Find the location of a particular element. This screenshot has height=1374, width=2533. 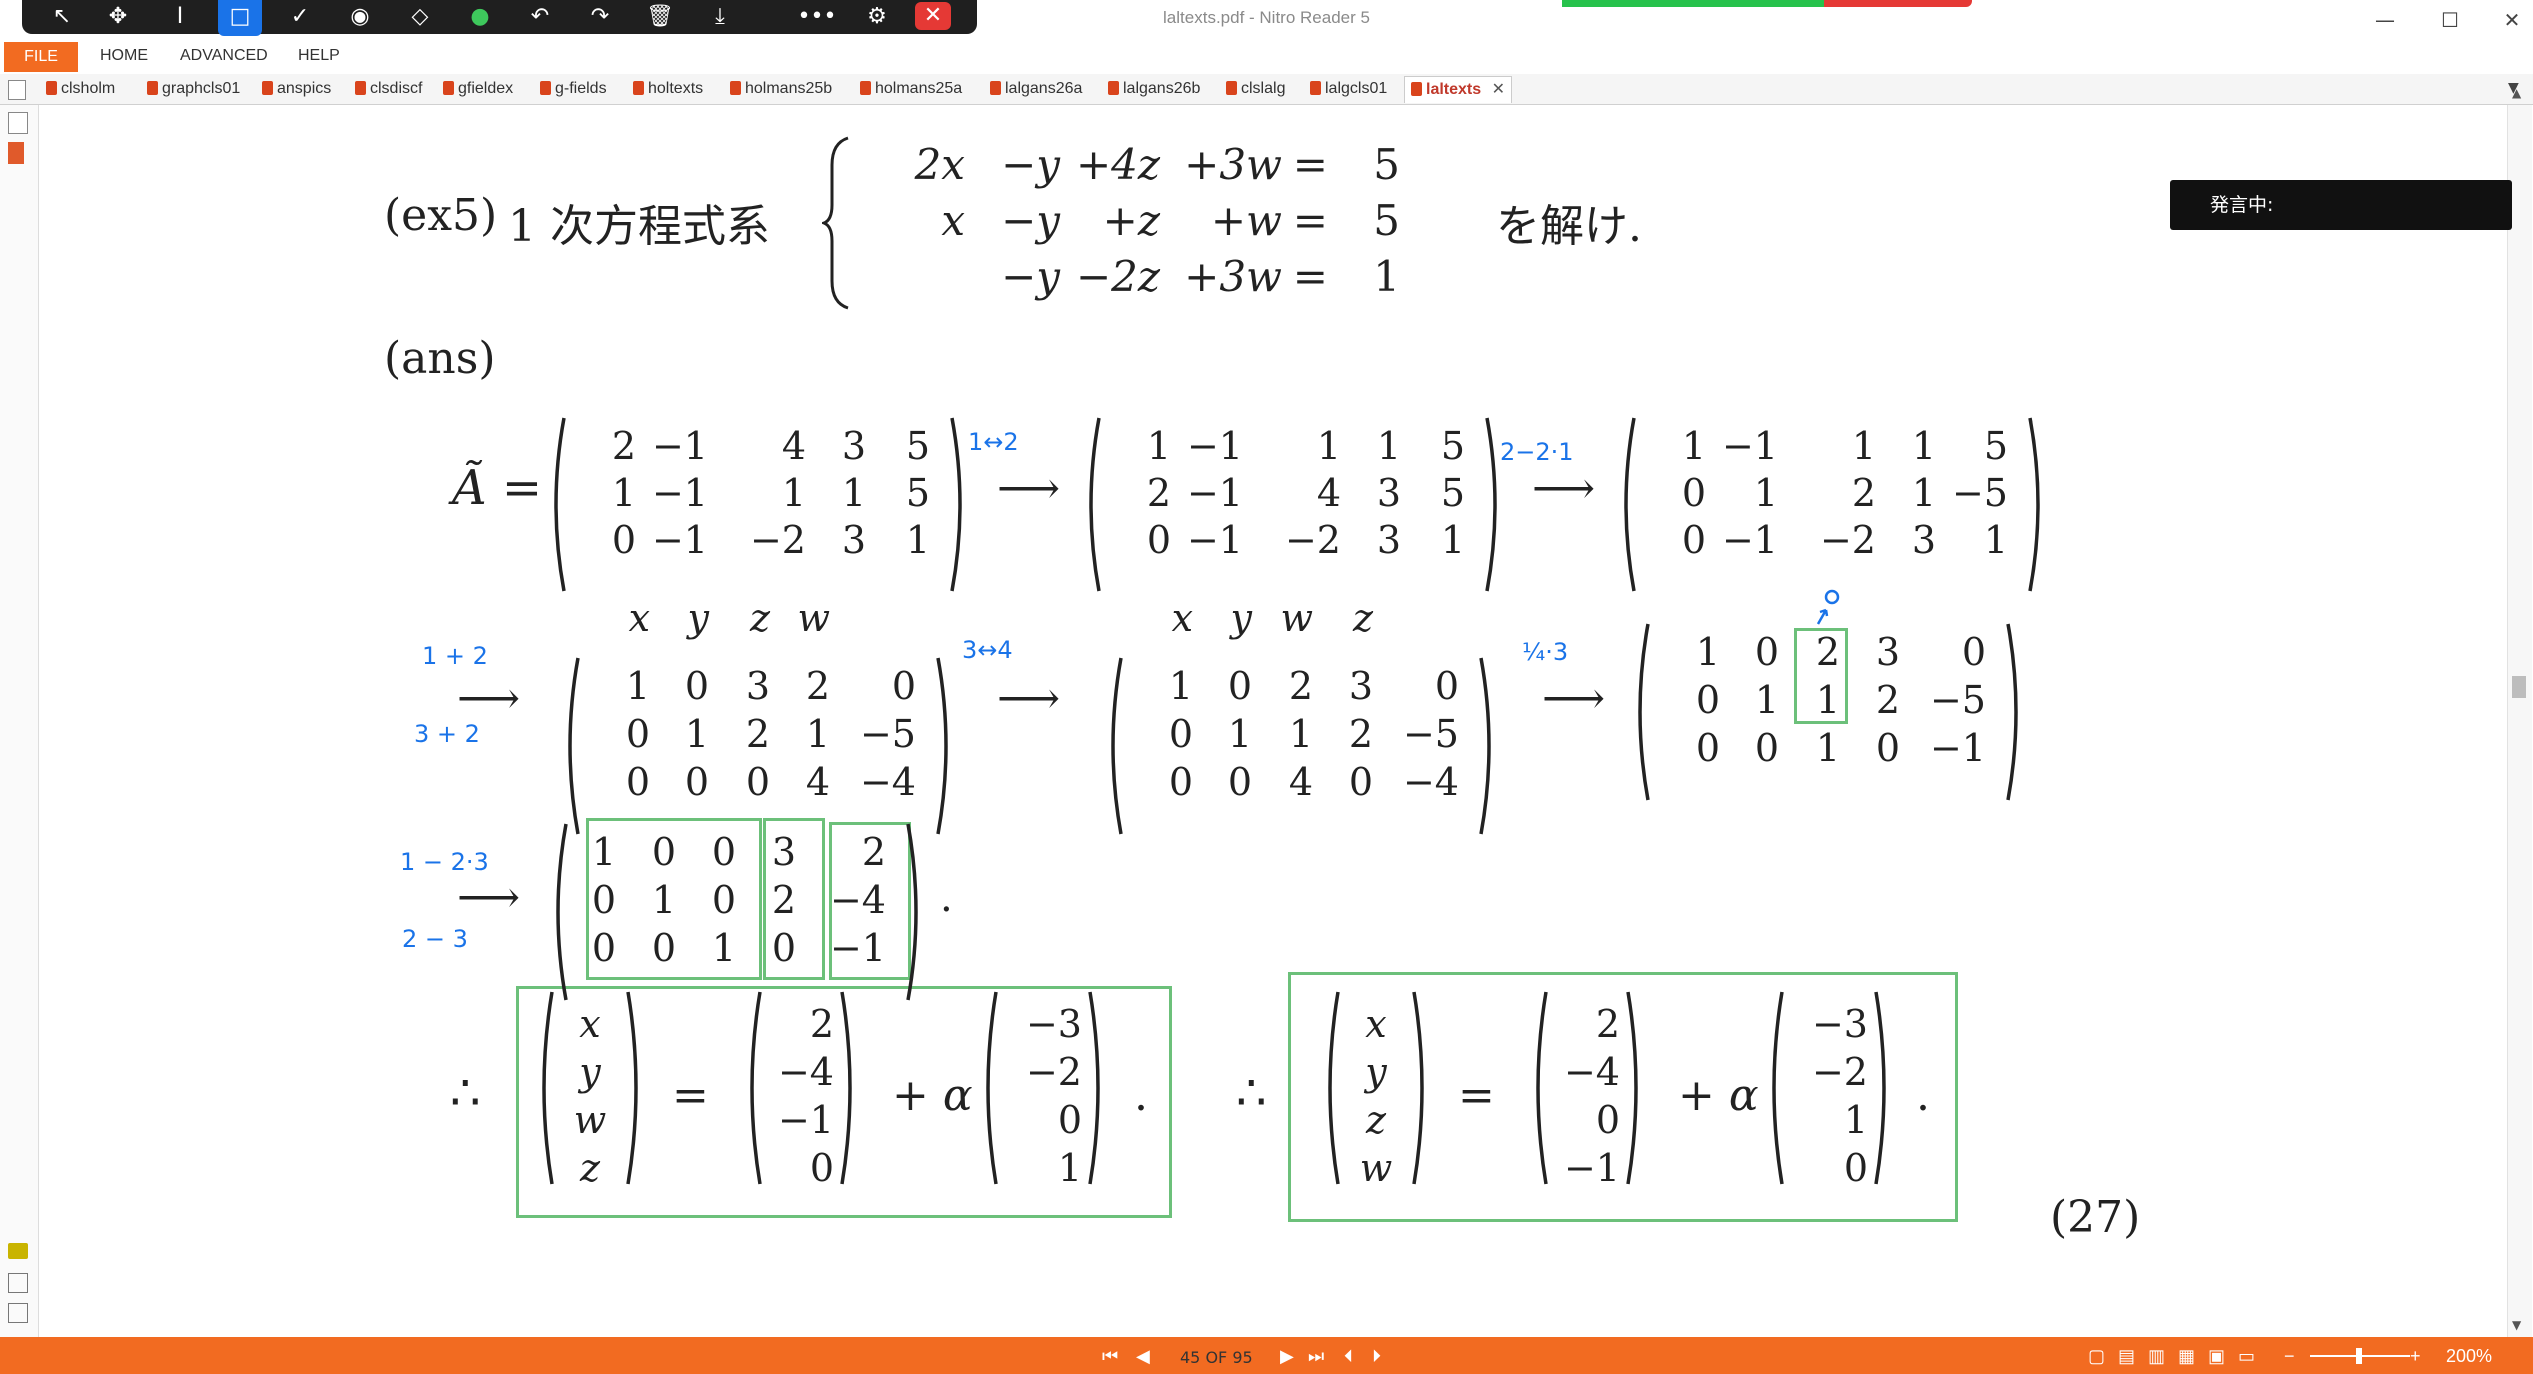

m4-cell: 0 is located at coordinates (696, 782).